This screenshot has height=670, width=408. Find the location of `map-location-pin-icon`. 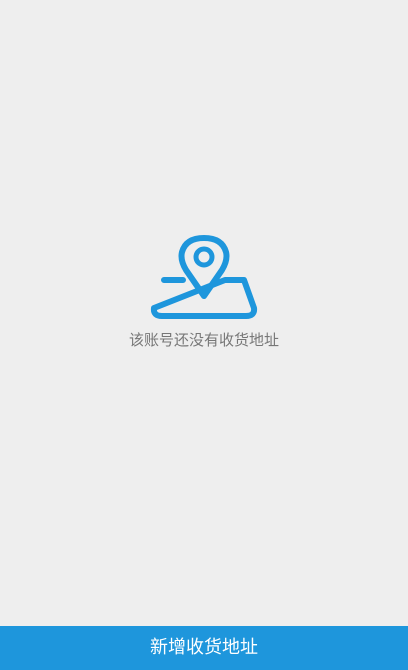

map-location-pin-icon is located at coordinates (204, 277).